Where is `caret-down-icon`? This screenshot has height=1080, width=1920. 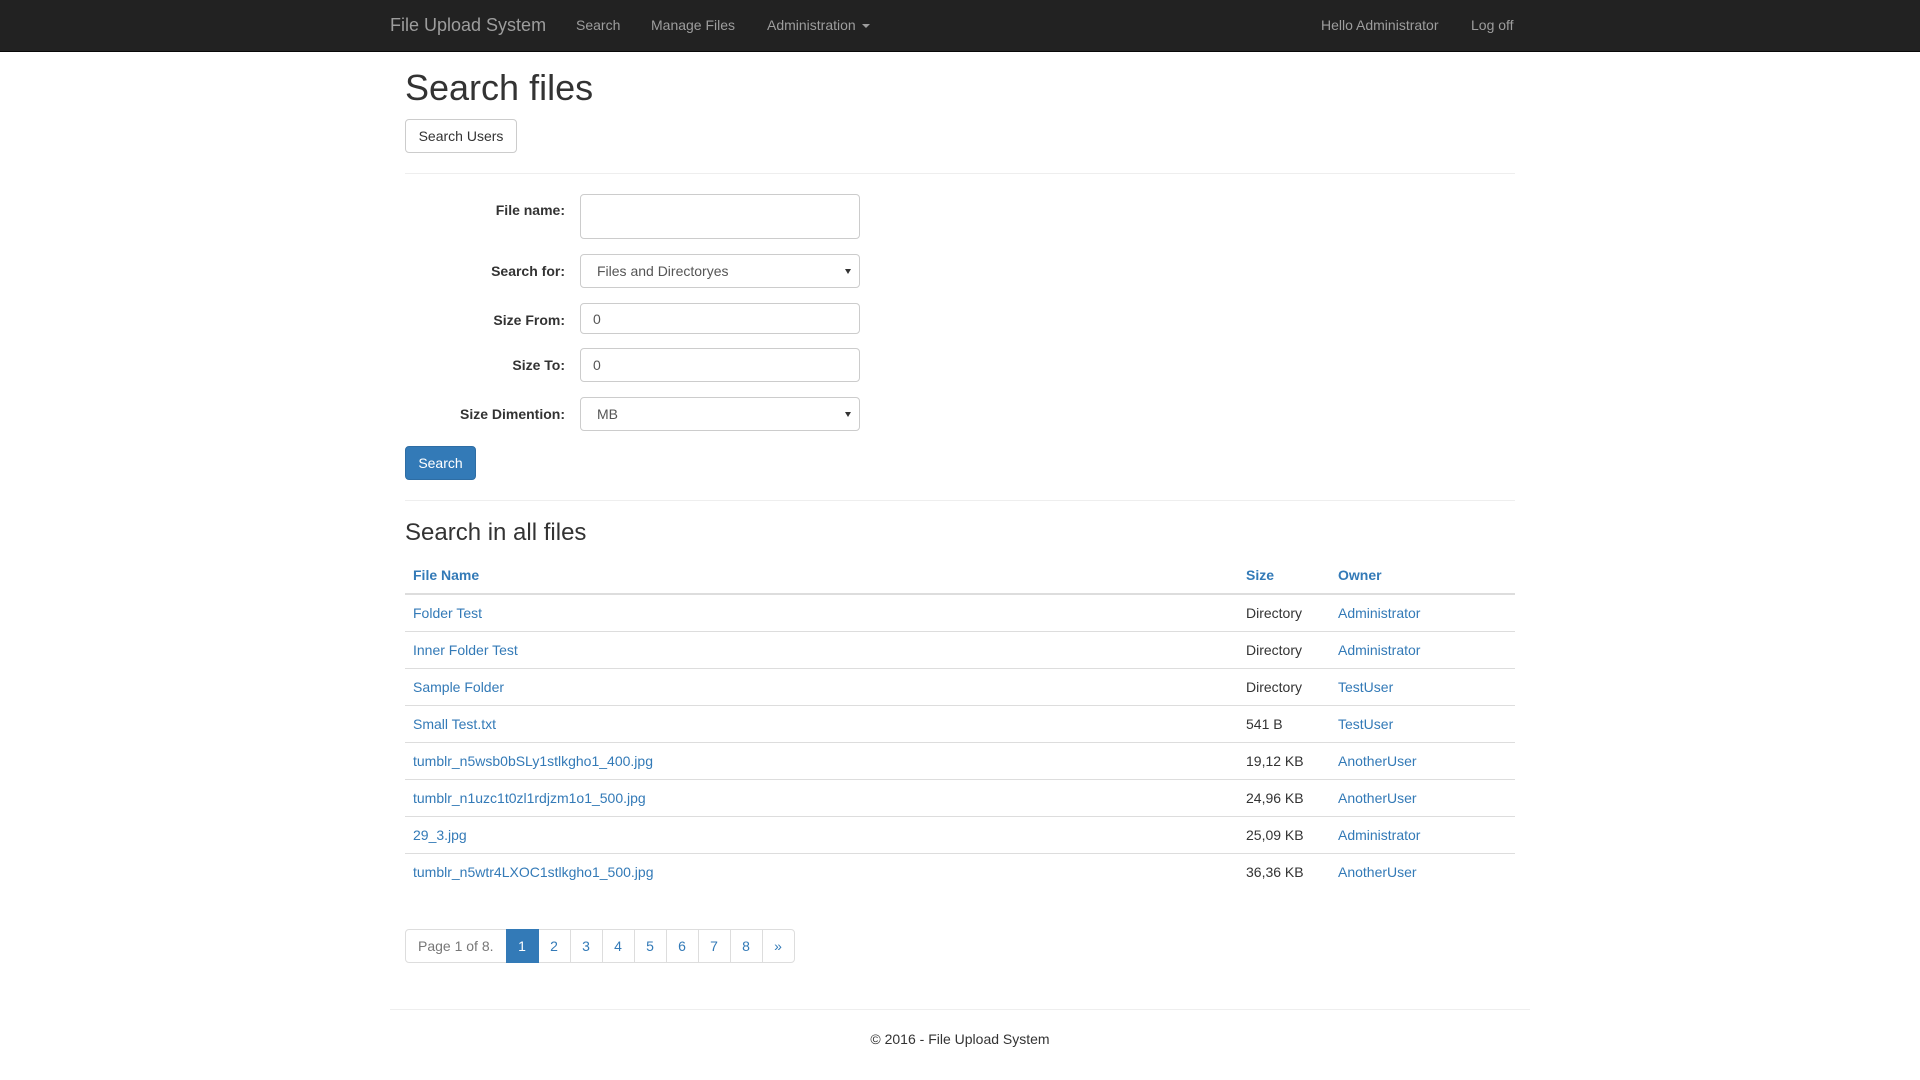
caret-down-icon is located at coordinates (865, 26).